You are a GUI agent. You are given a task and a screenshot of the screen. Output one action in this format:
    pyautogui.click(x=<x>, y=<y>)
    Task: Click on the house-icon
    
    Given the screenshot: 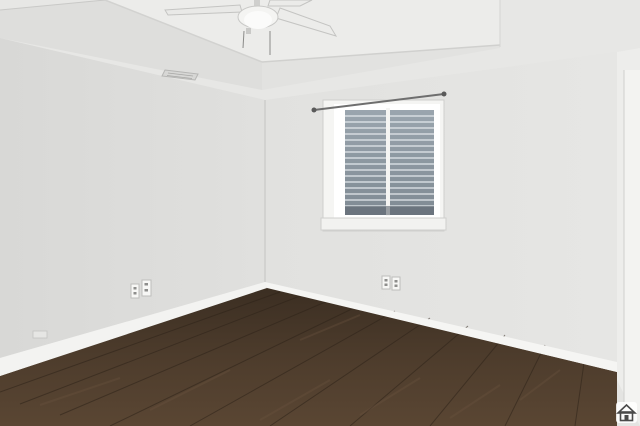 What is the action you would take?
    pyautogui.click(x=626, y=412)
    